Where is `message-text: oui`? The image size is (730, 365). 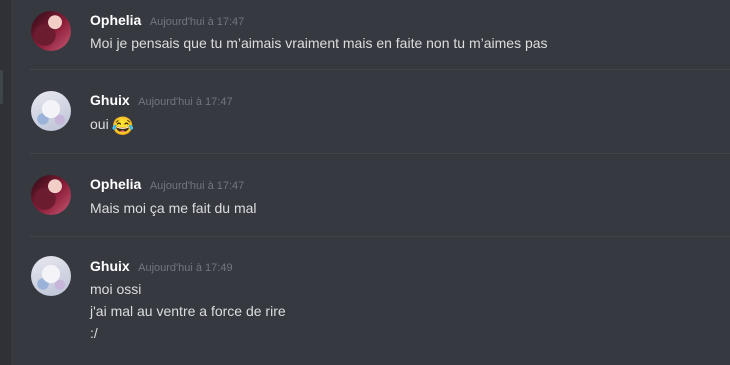 message-text: oui is located at coordinates (99, 124).